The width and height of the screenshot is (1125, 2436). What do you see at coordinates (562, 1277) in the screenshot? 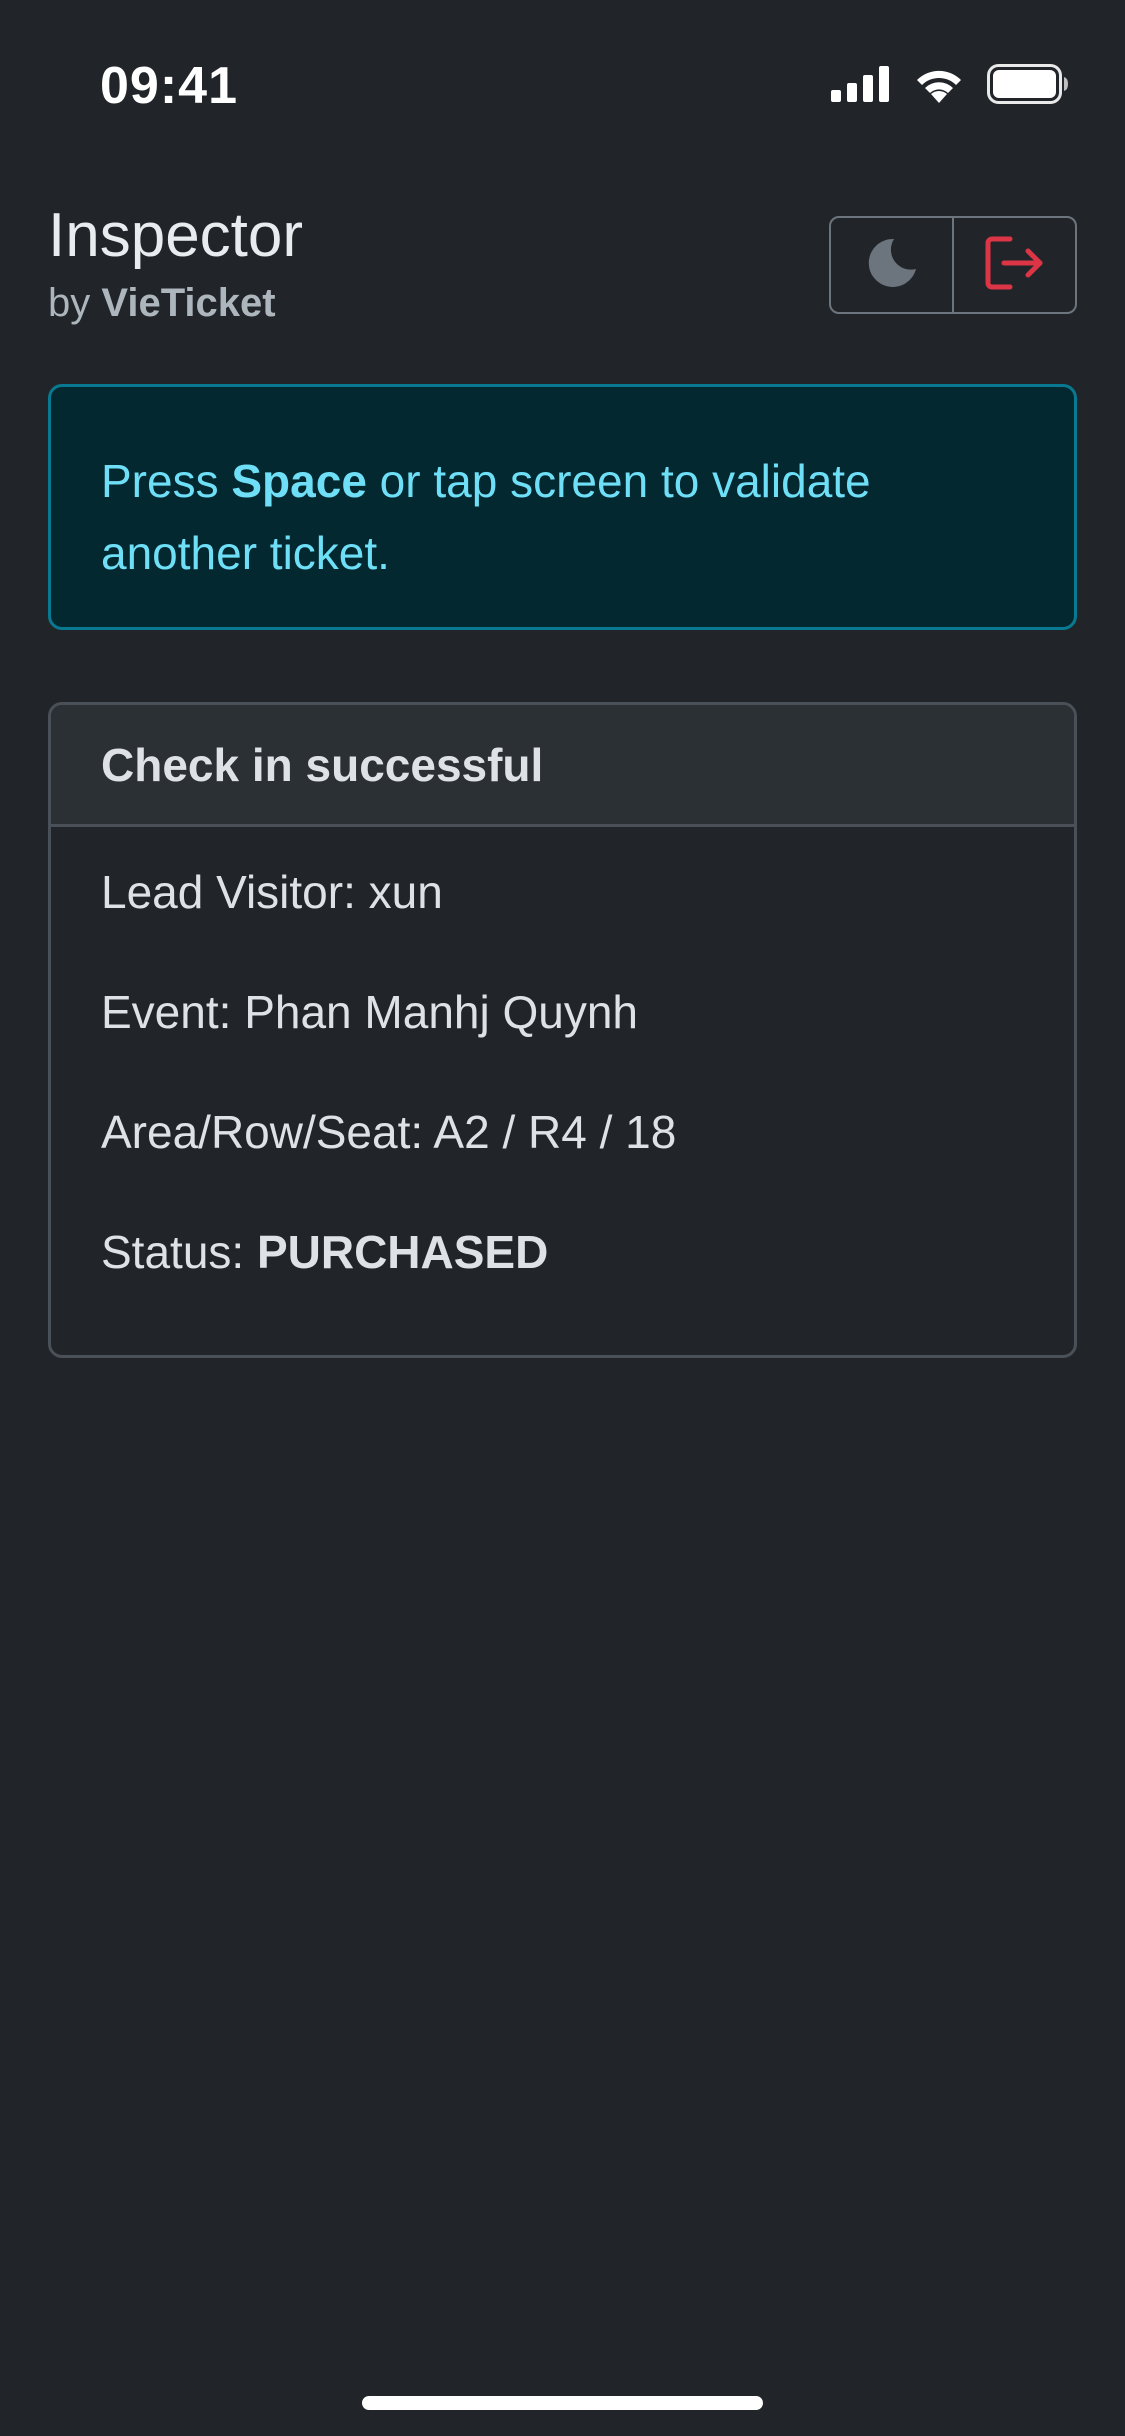
I see `status-row: Status: PURCHASED` at bounding box center [562, 1277].